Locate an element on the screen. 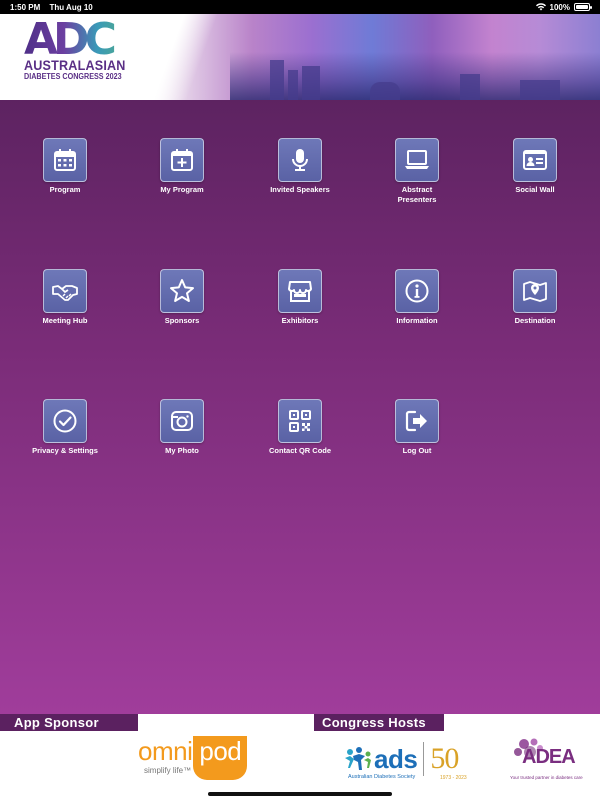  tile-label: My Program is located at coordinates (182, 189).